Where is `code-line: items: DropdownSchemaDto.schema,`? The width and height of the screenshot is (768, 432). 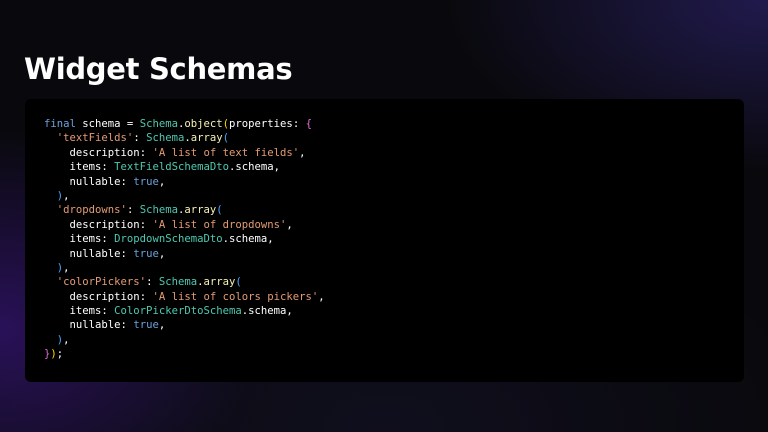
code-line: items: DropdownSchemaDto.schema, is located at coordinates (394, 239).